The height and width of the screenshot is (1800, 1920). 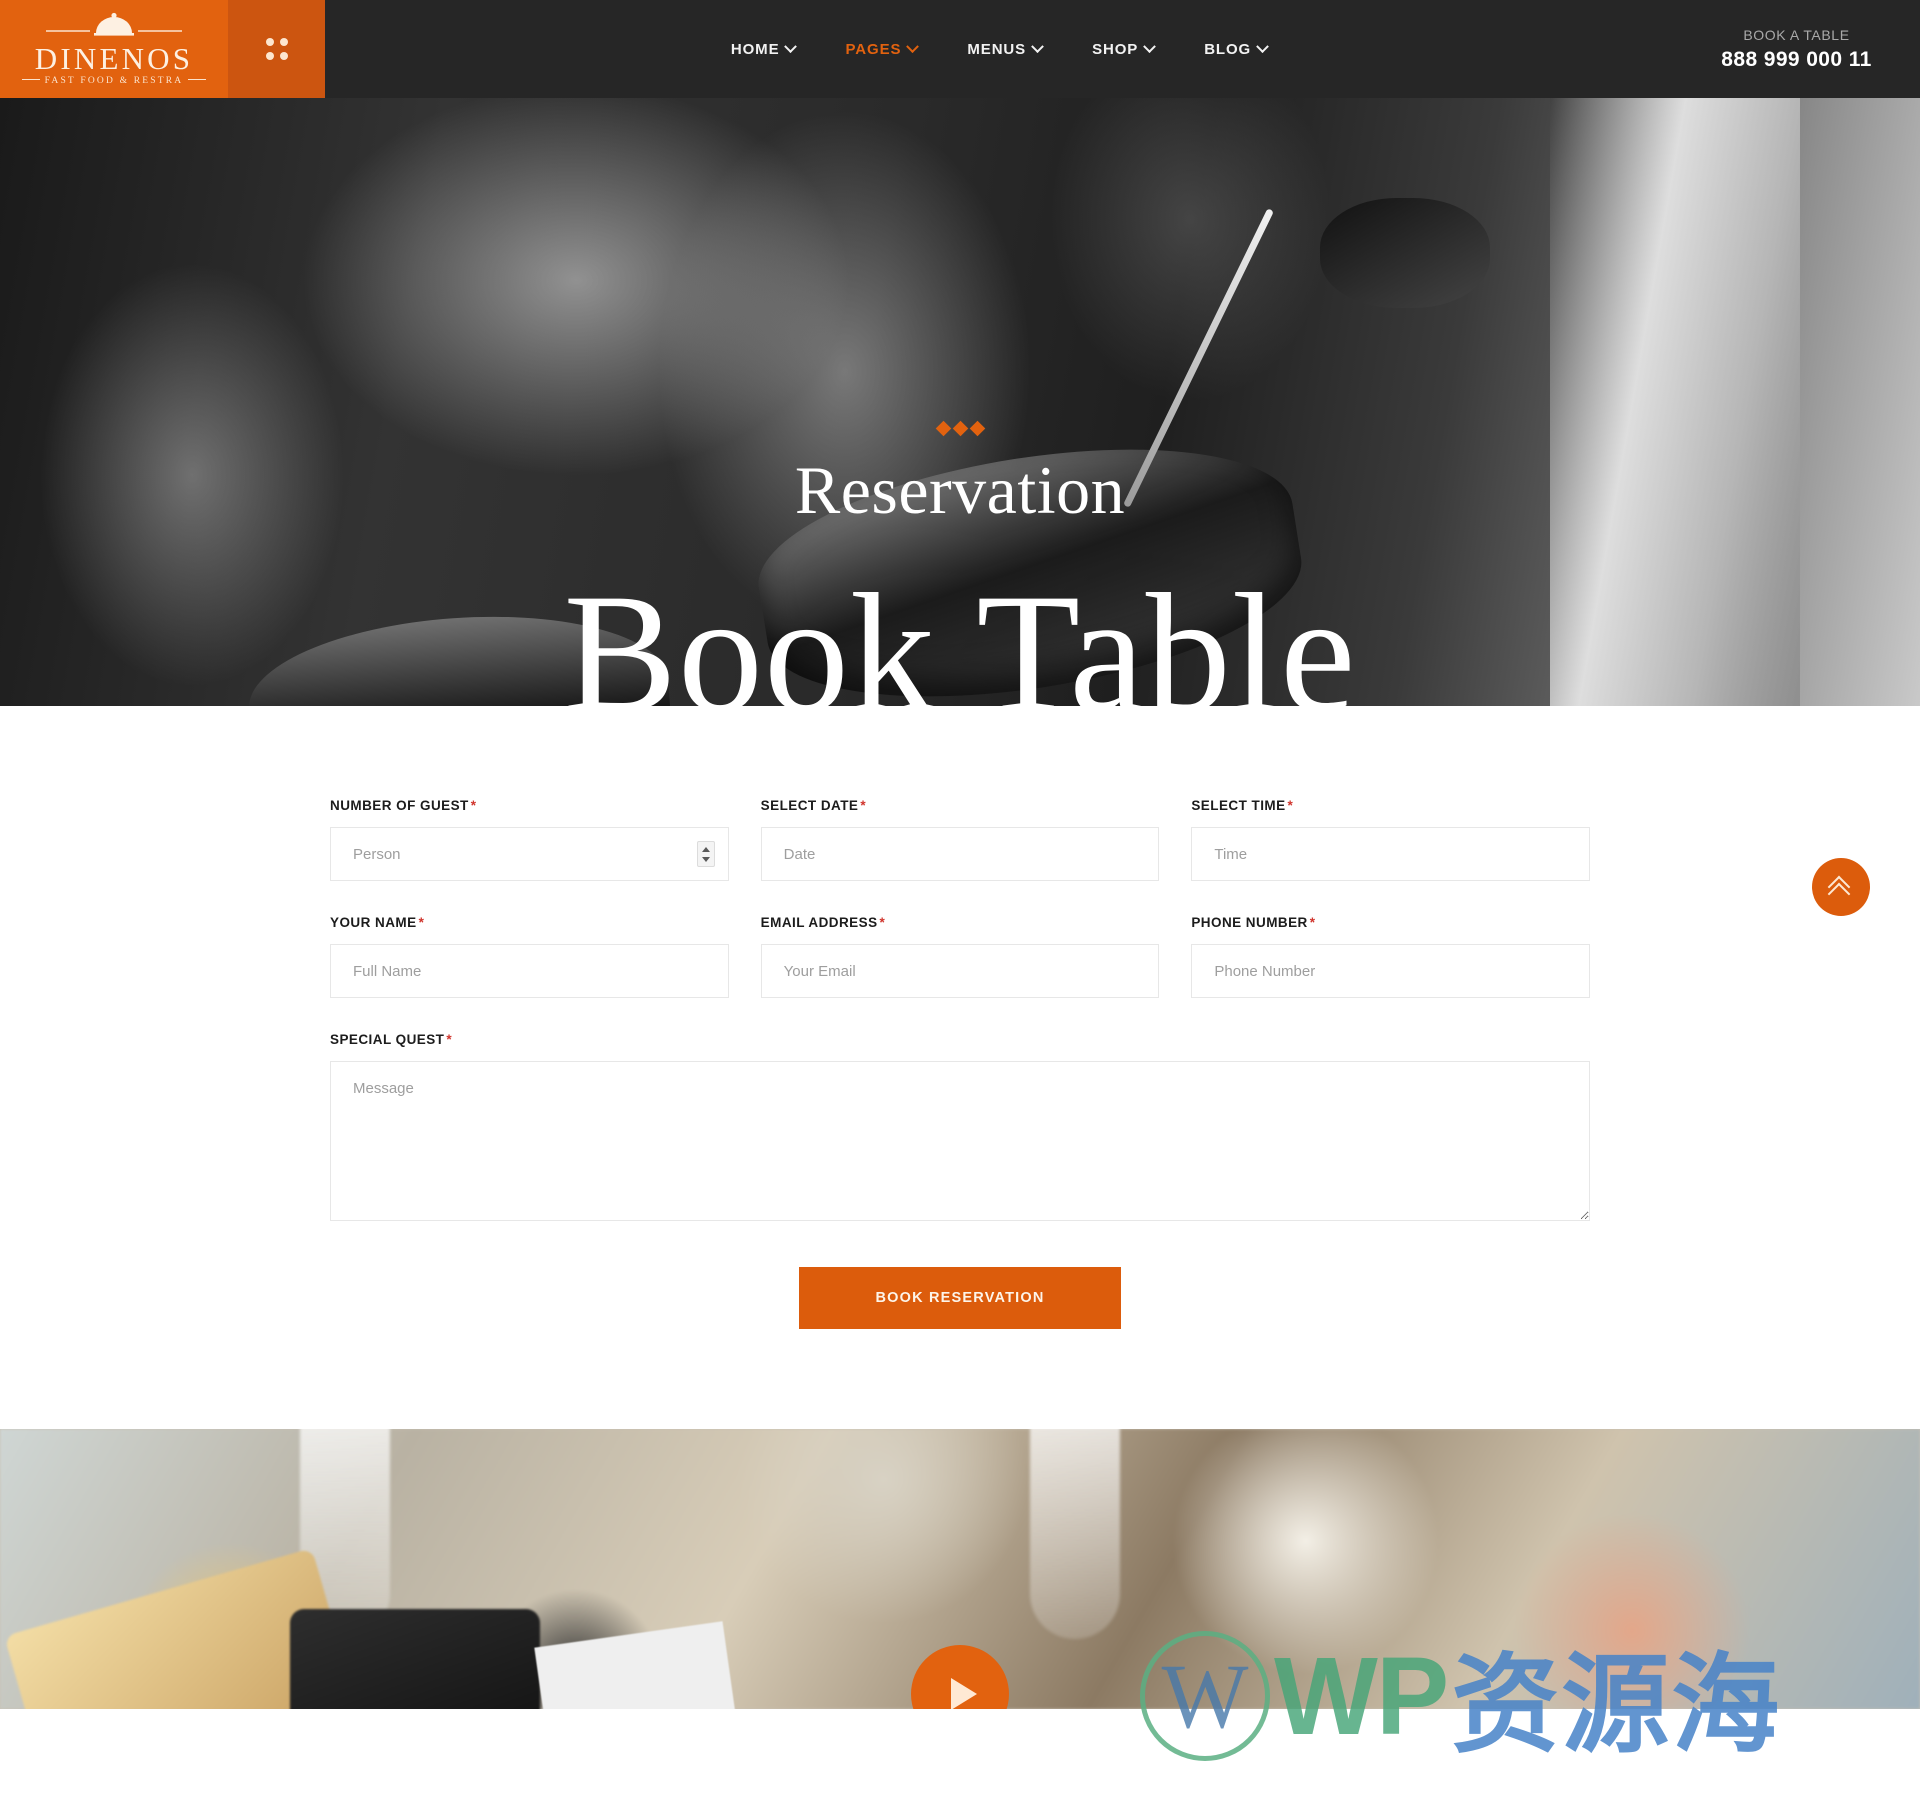 I want to click on wine-glass-decor, so click(x=1075, y=1534).